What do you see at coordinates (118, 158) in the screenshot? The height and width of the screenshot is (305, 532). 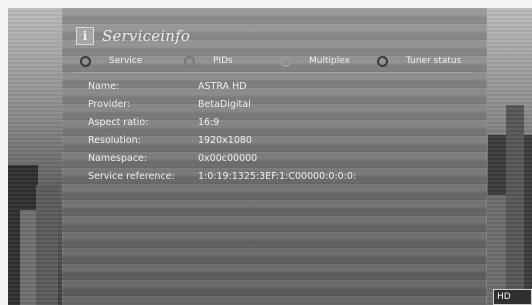 I see `info-key: Namespace:` at bounding box center [118, 158].